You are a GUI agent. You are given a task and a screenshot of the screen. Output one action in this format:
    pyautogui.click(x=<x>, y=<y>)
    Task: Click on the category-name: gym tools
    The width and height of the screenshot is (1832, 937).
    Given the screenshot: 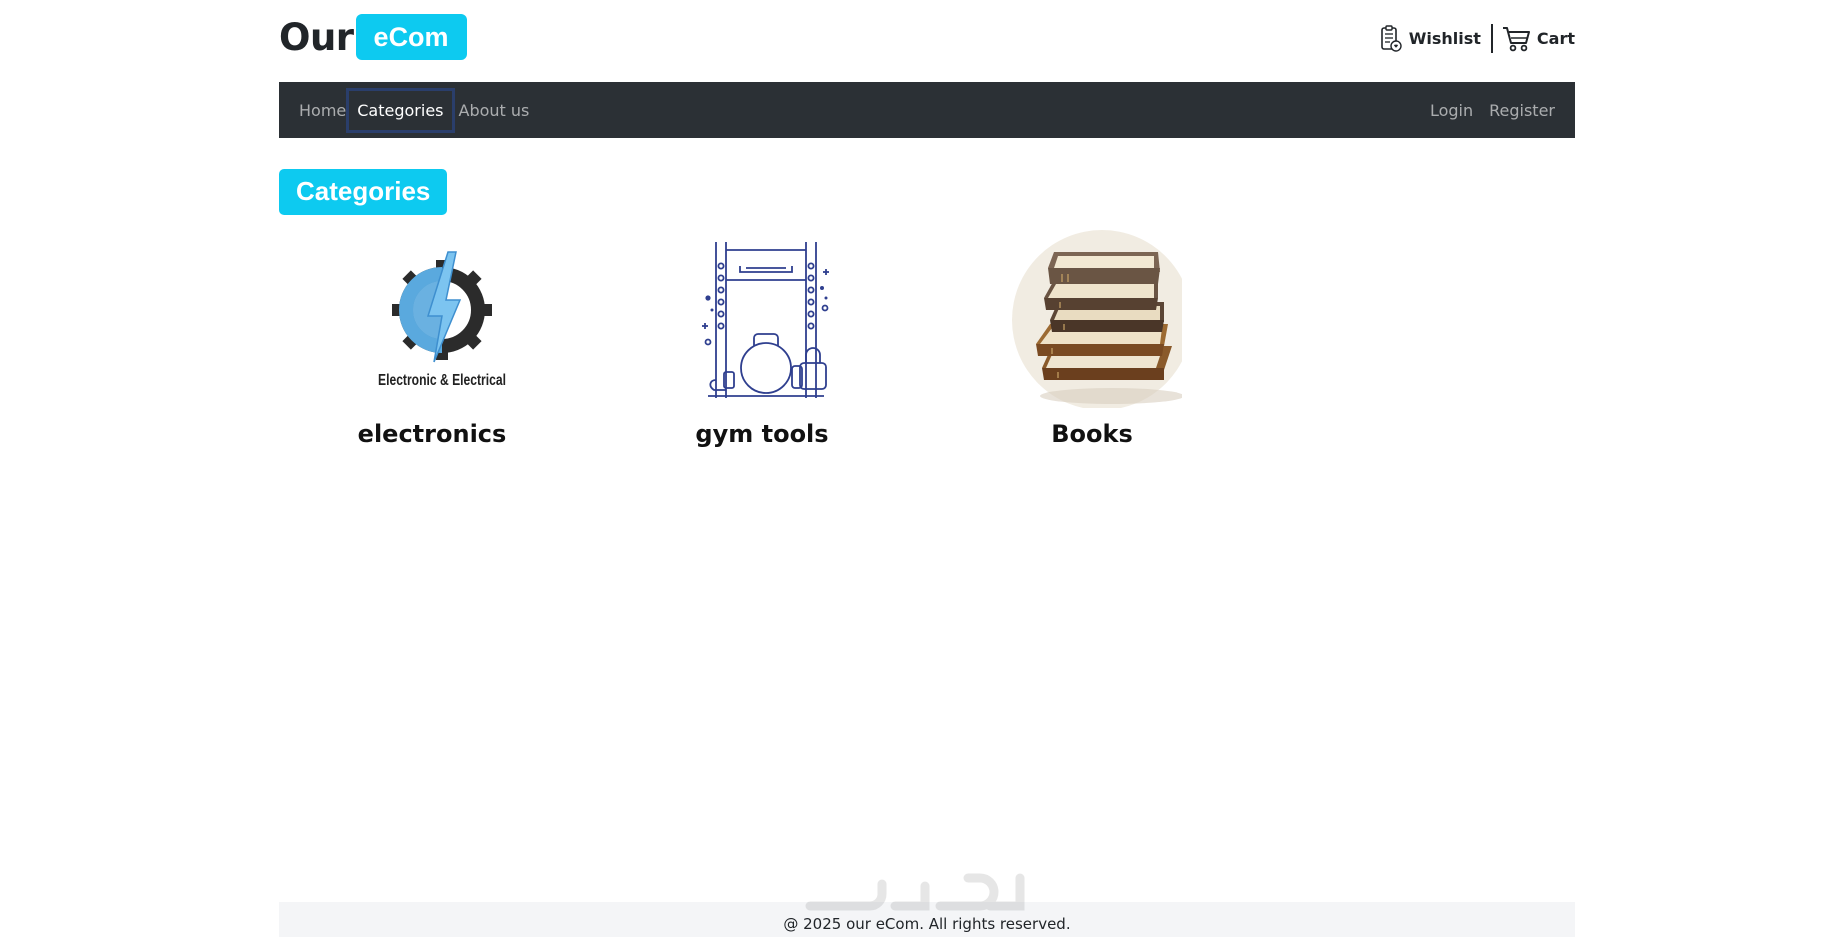 What is the action you would take?
    pyautogui.click(x=762, y=434)
    